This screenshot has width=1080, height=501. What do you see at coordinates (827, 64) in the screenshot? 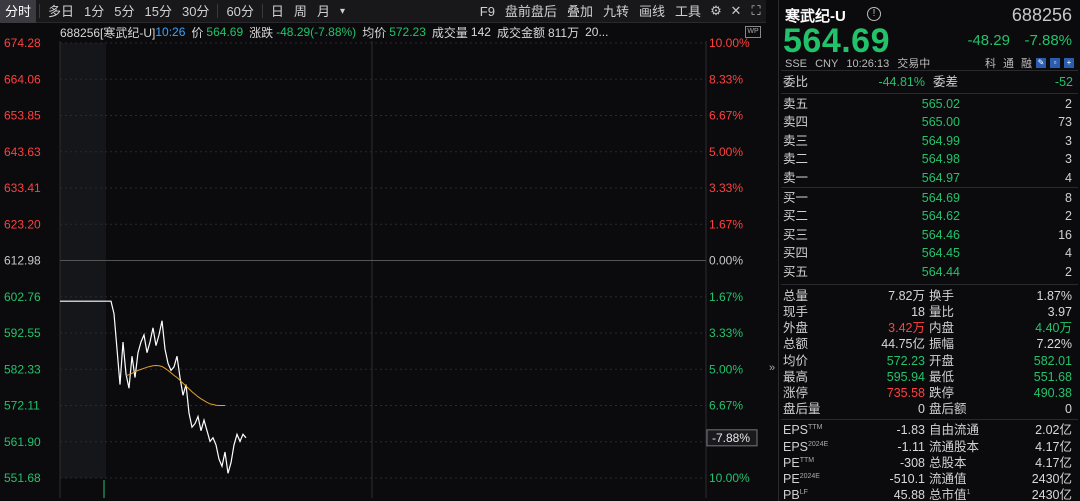
I see `currency: CNY` at bounding box center [827, 64].